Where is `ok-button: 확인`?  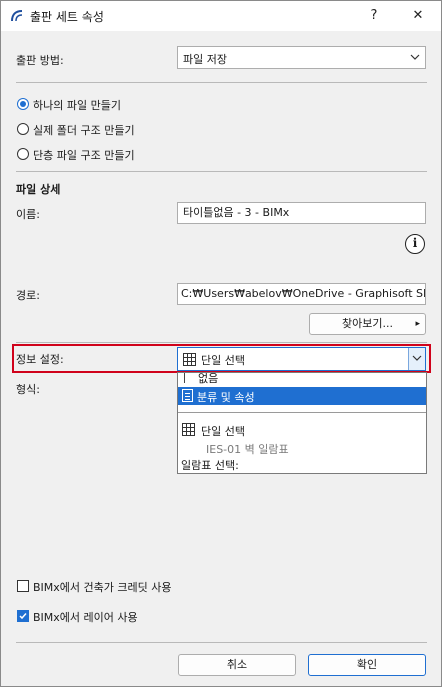 ok-button: 확인 is located at coordinates (367, 665).